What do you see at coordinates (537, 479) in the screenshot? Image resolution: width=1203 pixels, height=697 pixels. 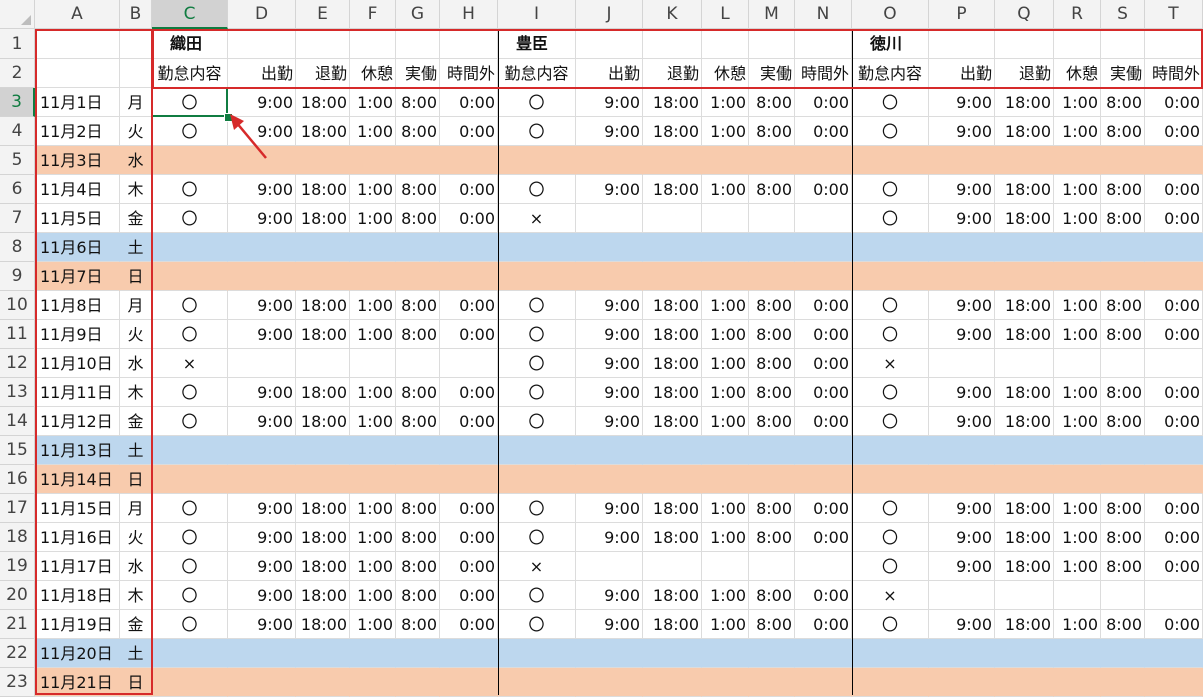 I see `cell-i16` at bounding box center [537, 479].